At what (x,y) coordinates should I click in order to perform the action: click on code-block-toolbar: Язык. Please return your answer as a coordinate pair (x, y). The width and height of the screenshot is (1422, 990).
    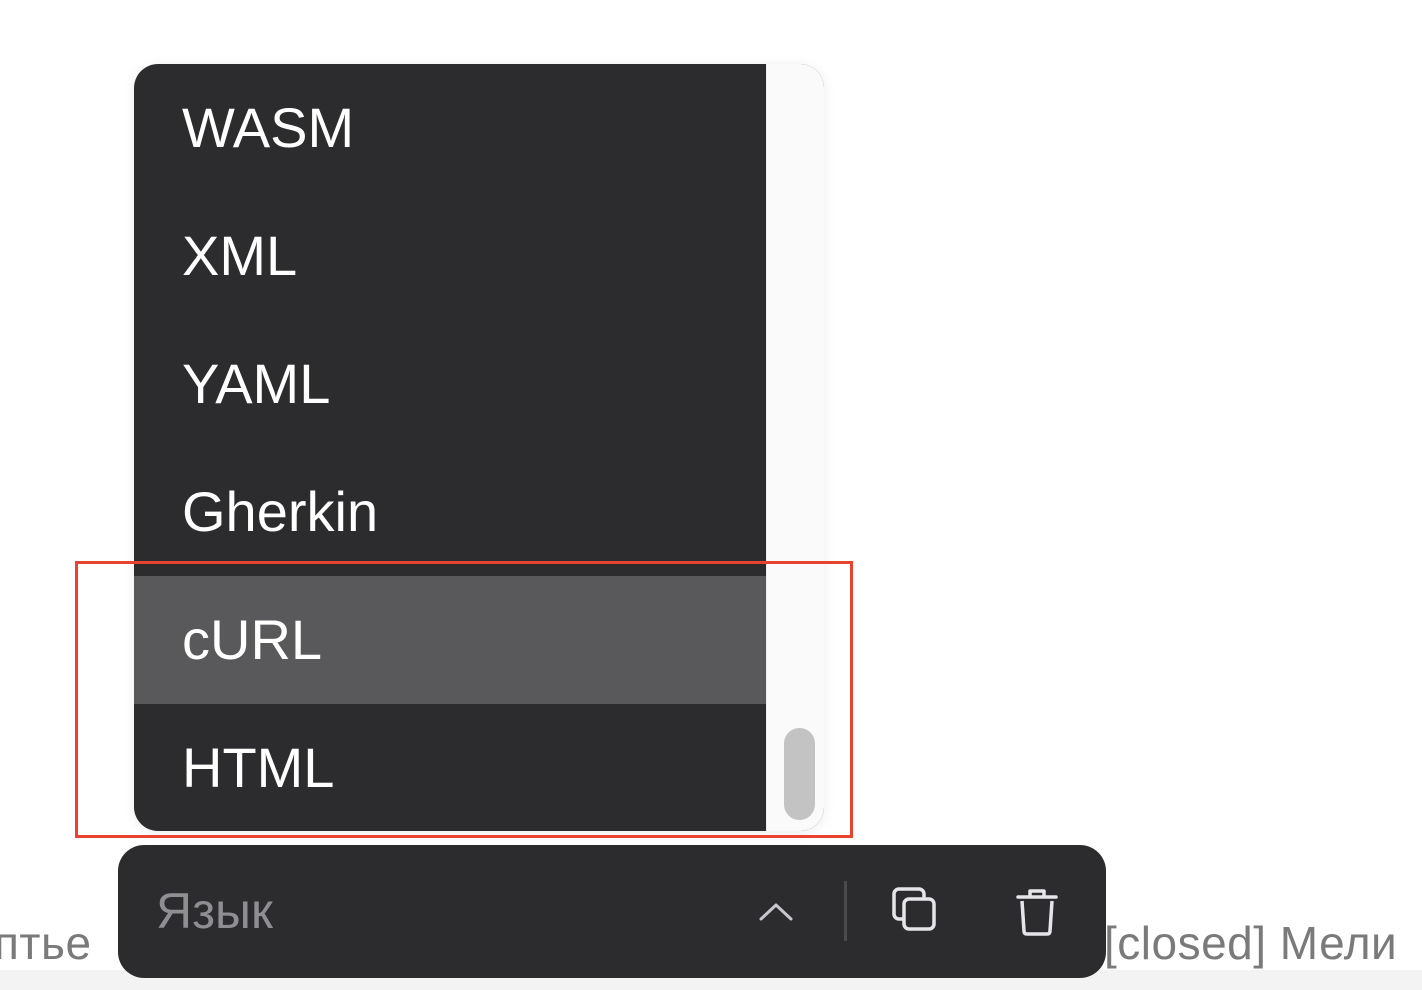
    Looking at the image, I should click on (612, 911).